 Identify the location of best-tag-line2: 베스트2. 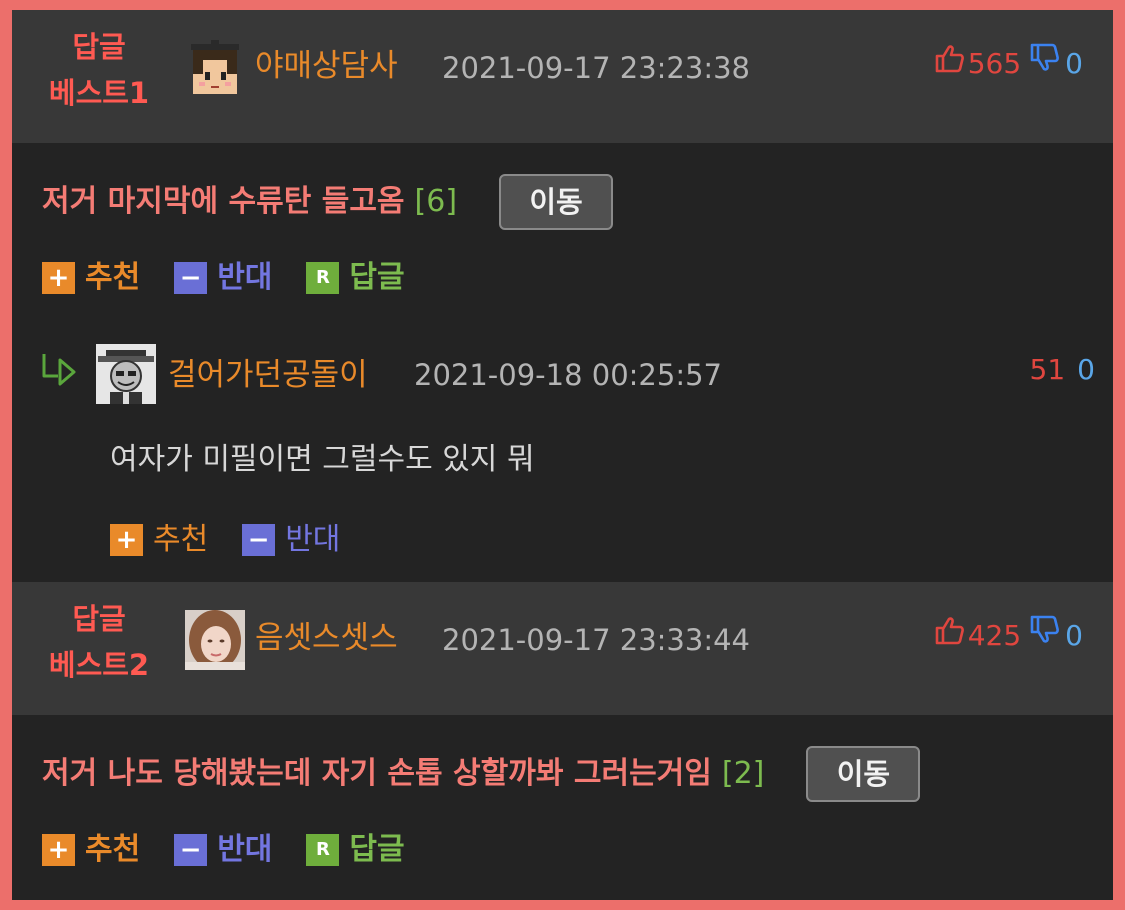
(99, 665).